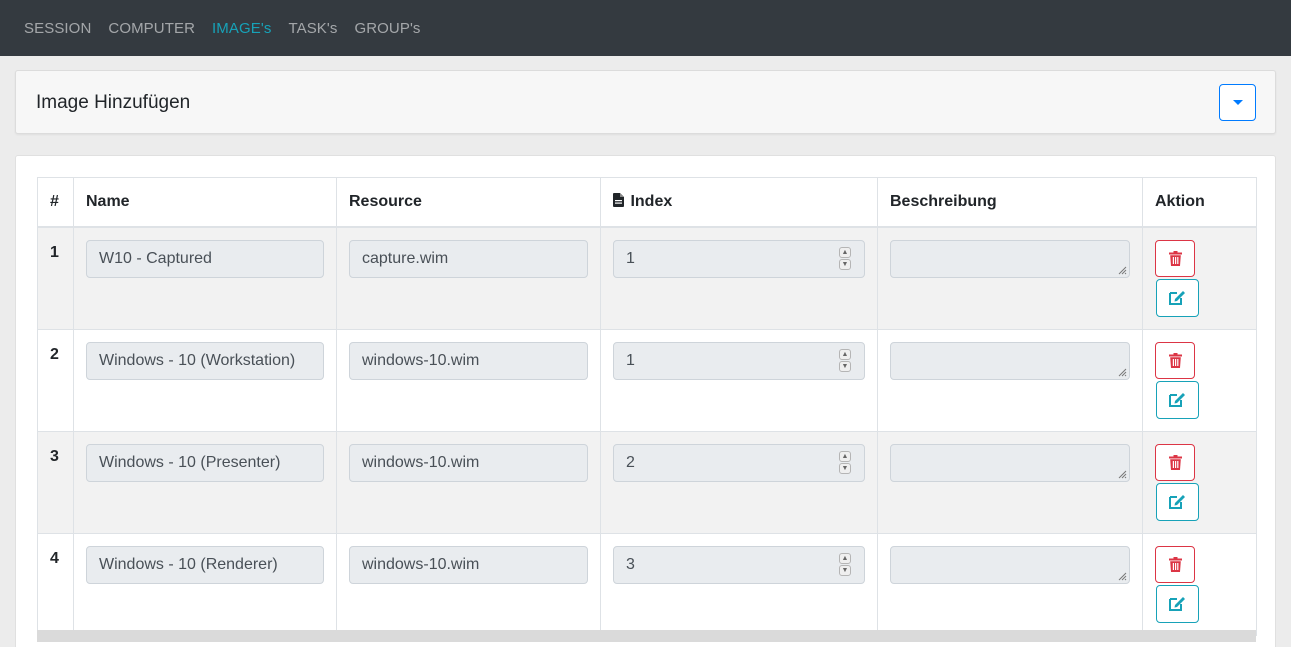 The width and height of the screenshot is (1291, 647). What do you see at coordinates (468, 258) in the screenshot?
I see `resource-input: capture.wim` at bounding box center [468, 258].